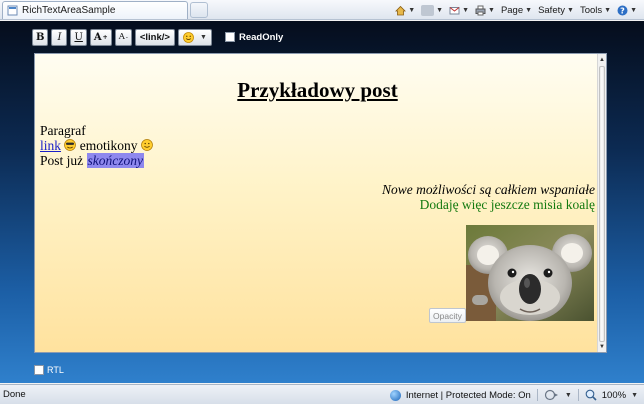 The image size is (644, 404). I want to click on post-line: Post już skończony, so click(96, 160).